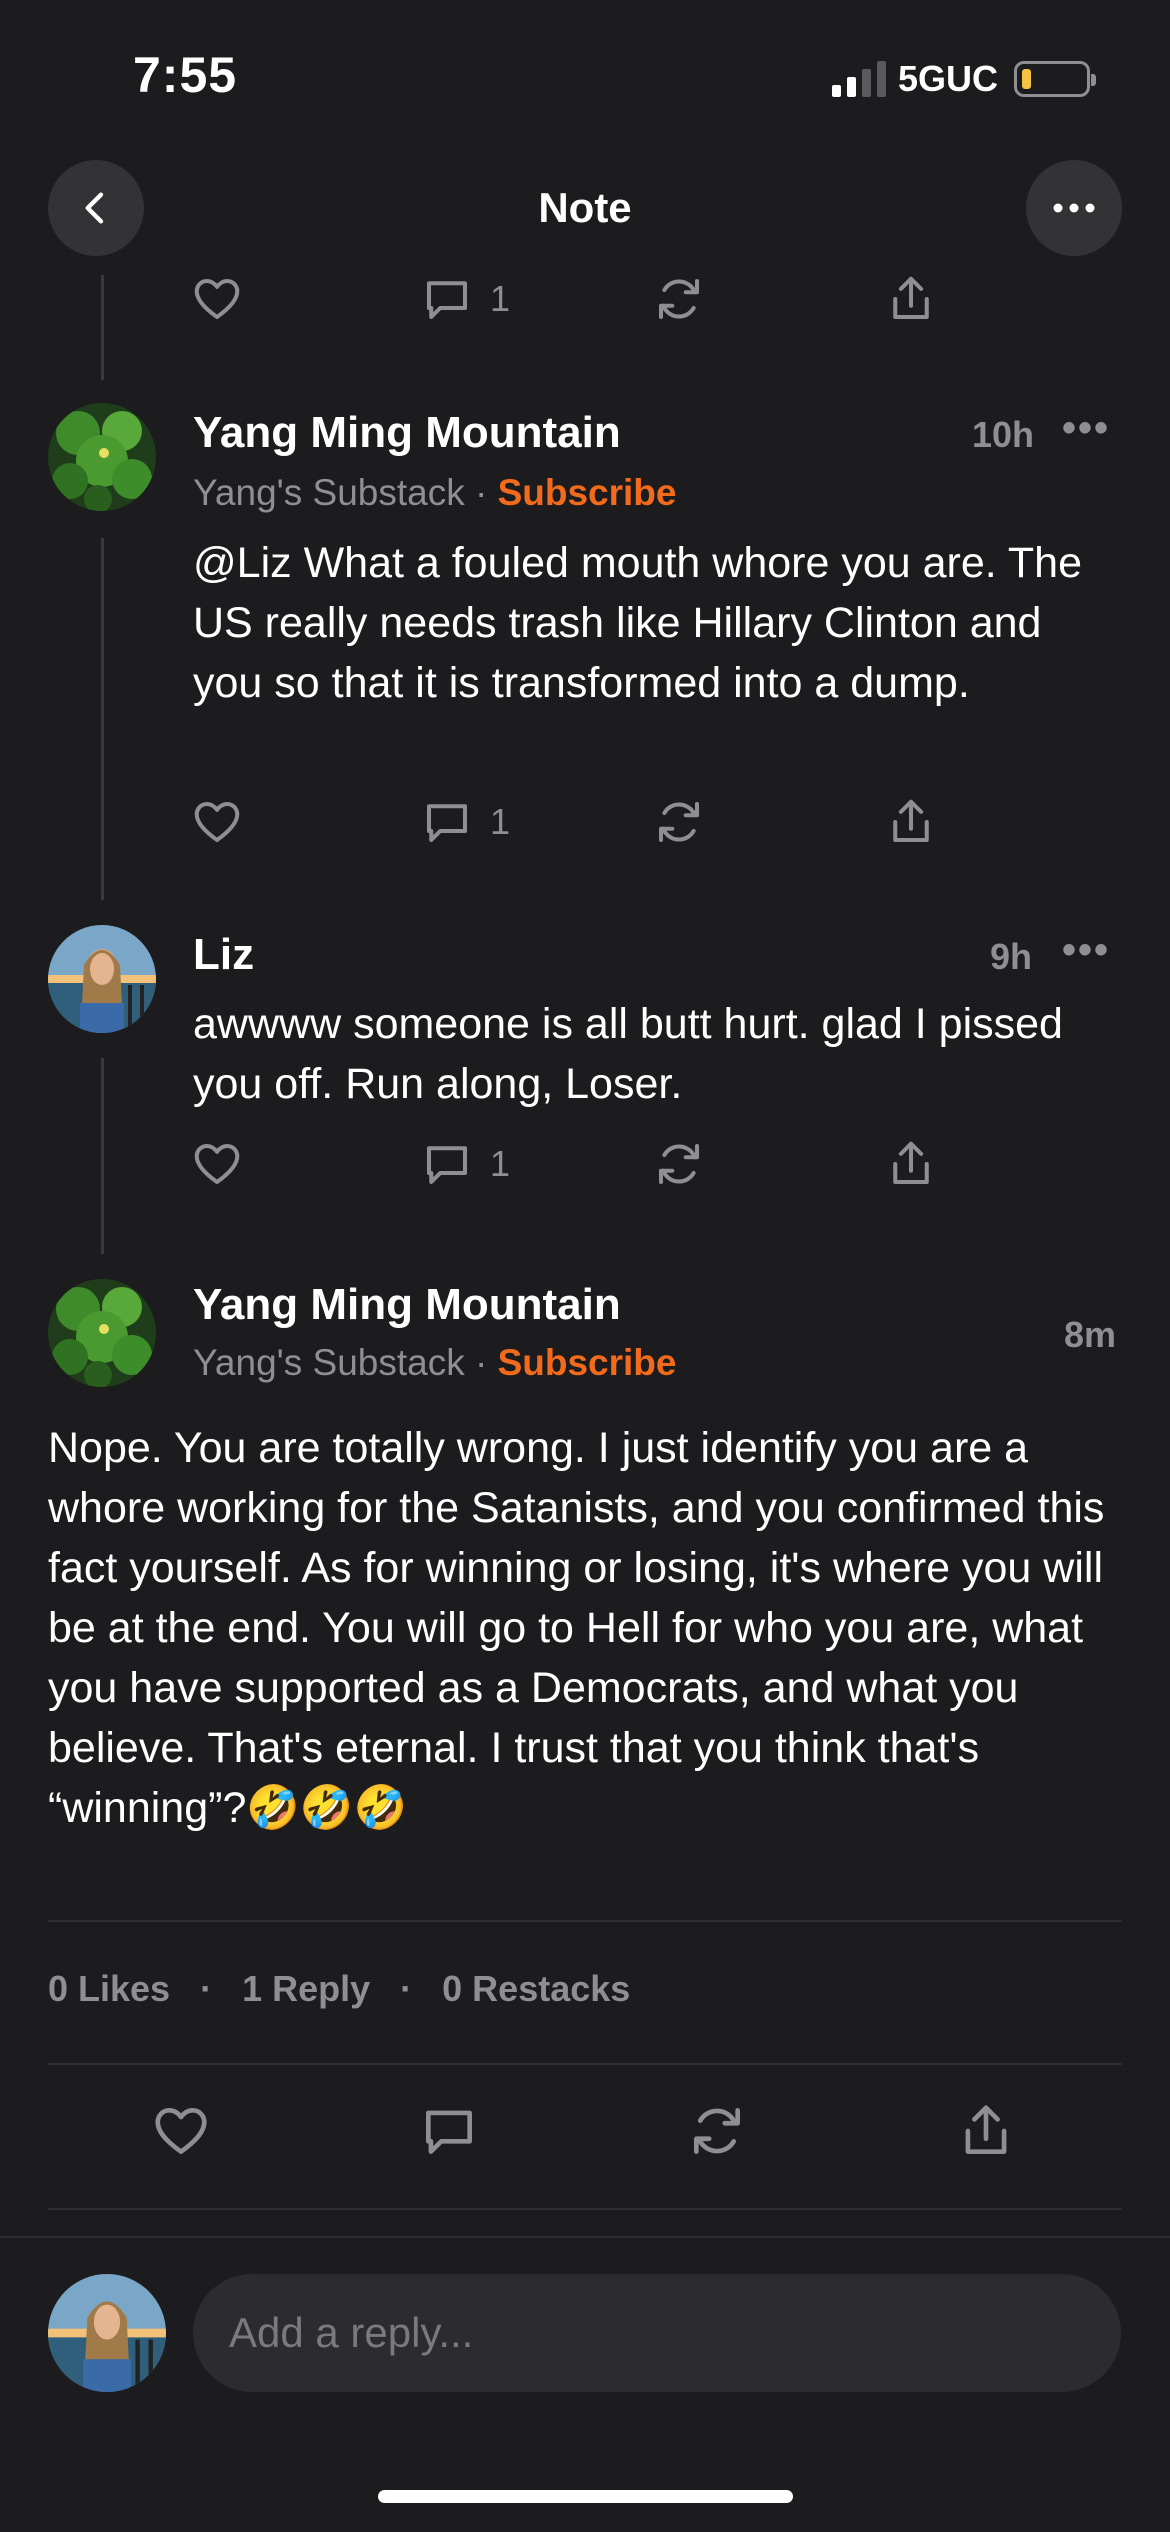 The image size is (1170, 2532). Describe the element at coordinates (185, 75) in the screenshot. I see `status-time: 7:55` at that location.